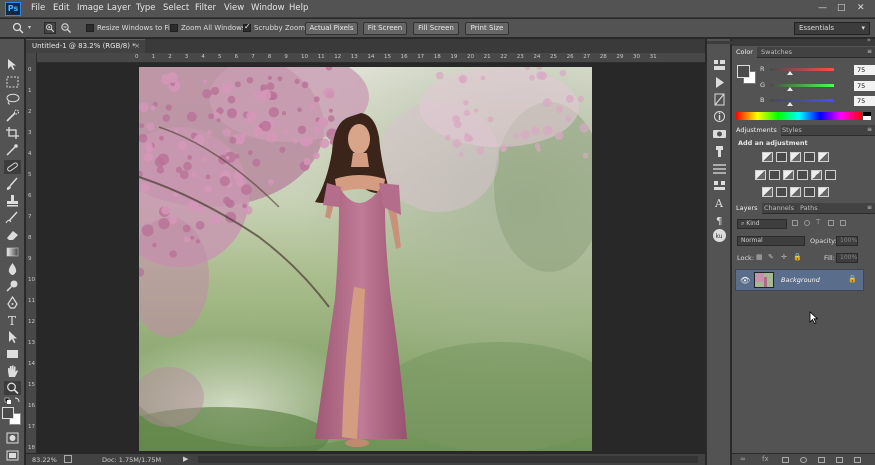  I want to click on zoom-level: 83.22%, so click(44, 460).